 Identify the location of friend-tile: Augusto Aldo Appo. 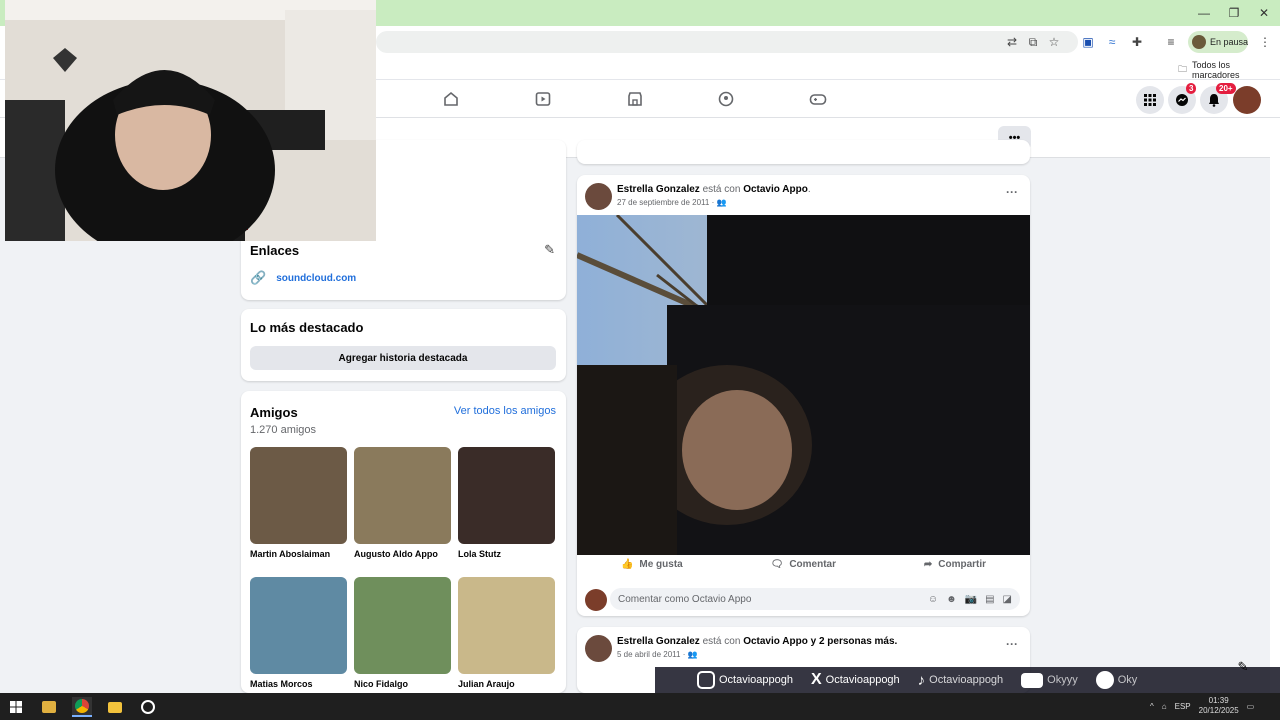
(402, 512).